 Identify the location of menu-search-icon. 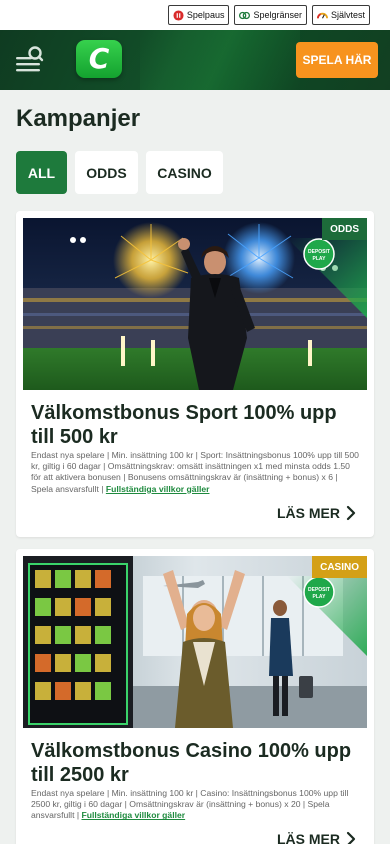
(30, 59).